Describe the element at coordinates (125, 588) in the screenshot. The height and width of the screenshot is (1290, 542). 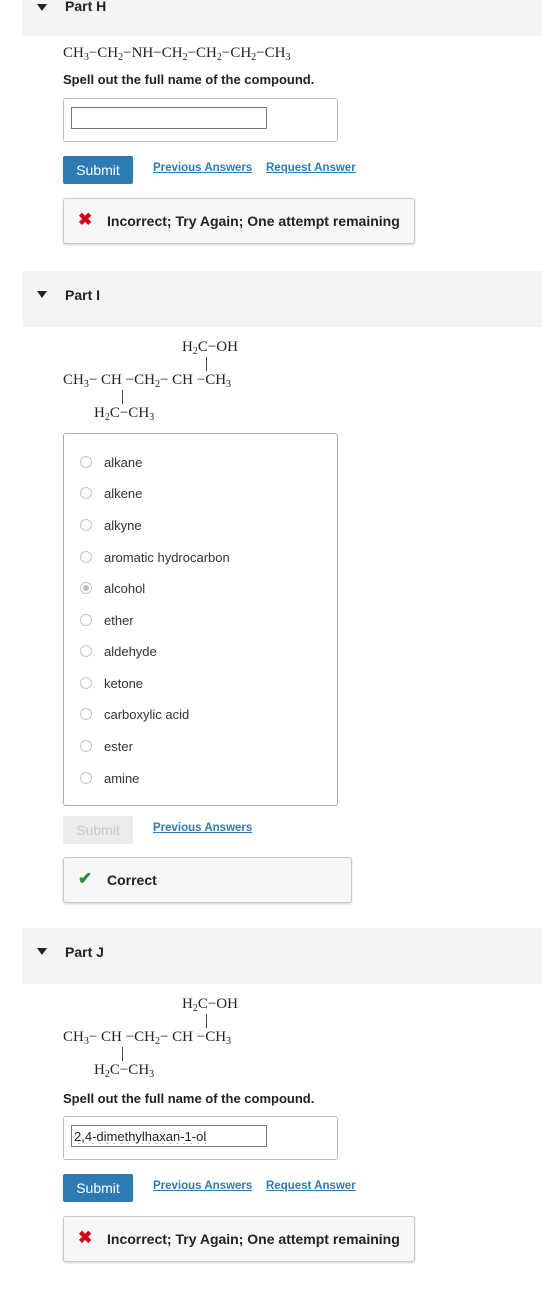
I see `option-label: alcohol` at that location.